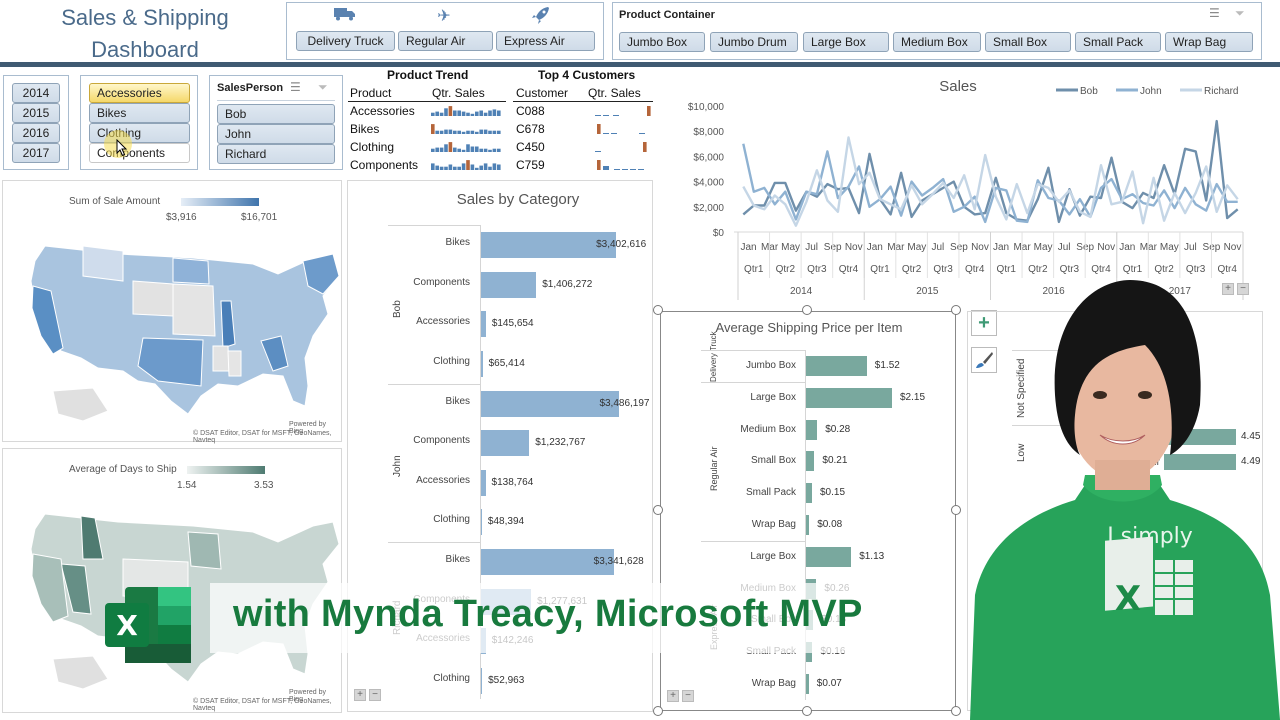  What do you see at coordinates (508, 284) in the screenshot?
I see `bar-bob-components` at bounding box center [508, 284].